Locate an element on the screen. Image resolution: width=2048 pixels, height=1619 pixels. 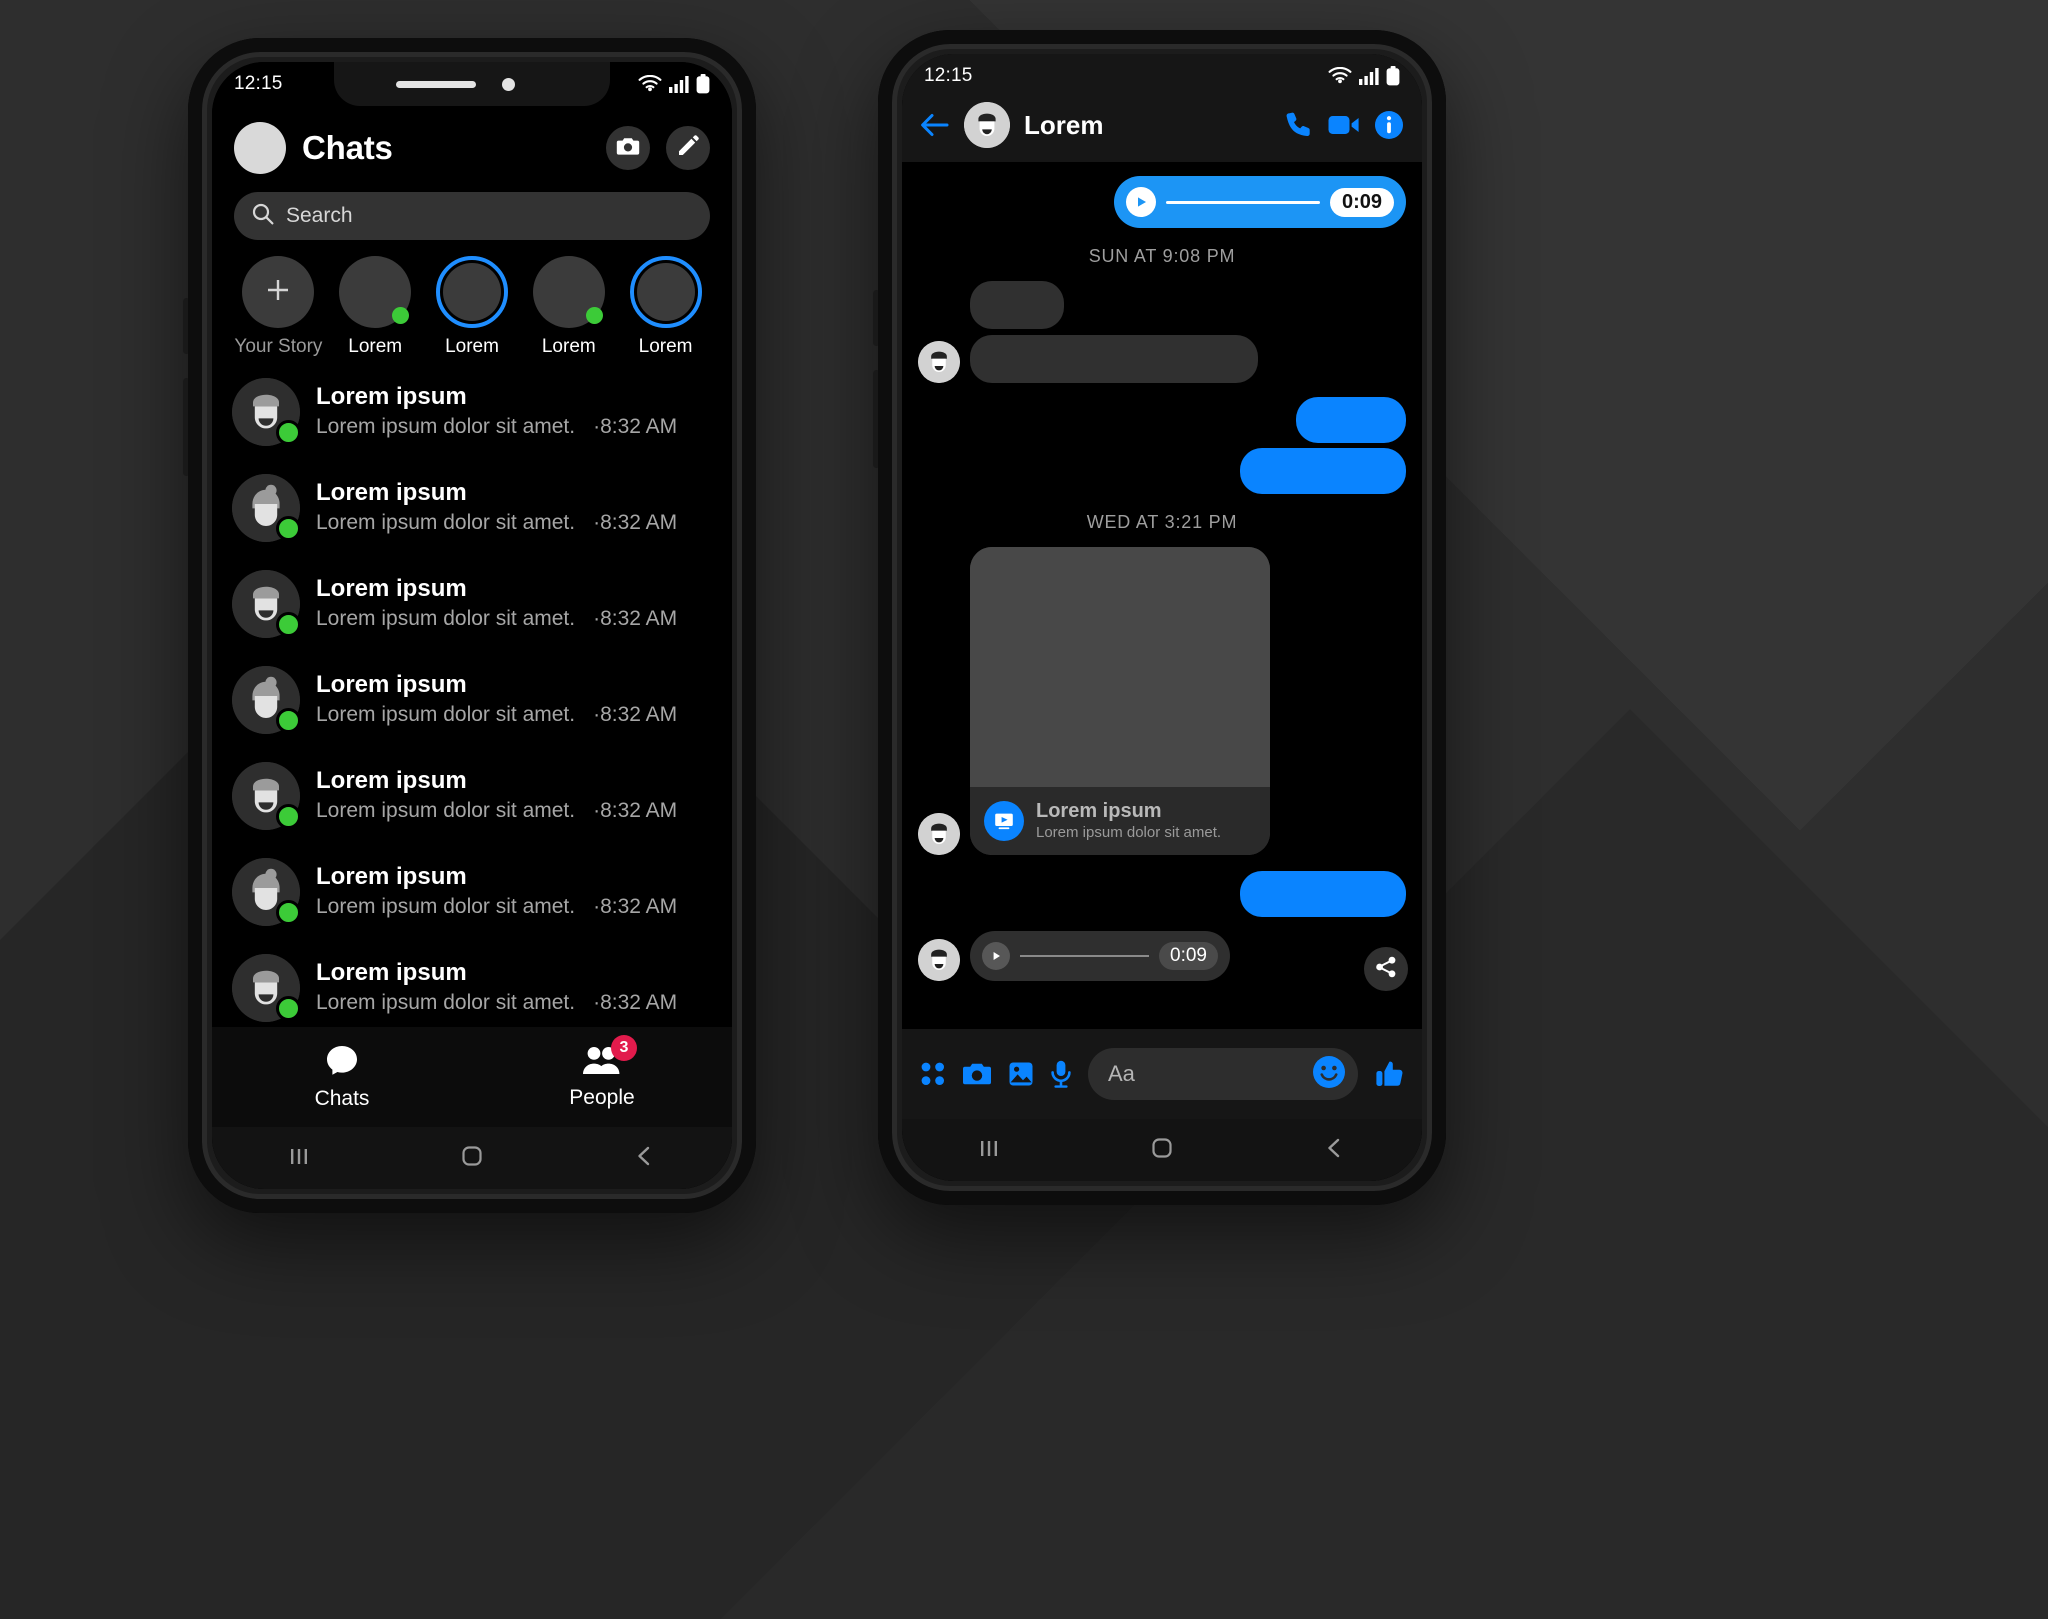
media-card-title: Lorem ipsum is located at coordinates (1099, 811).